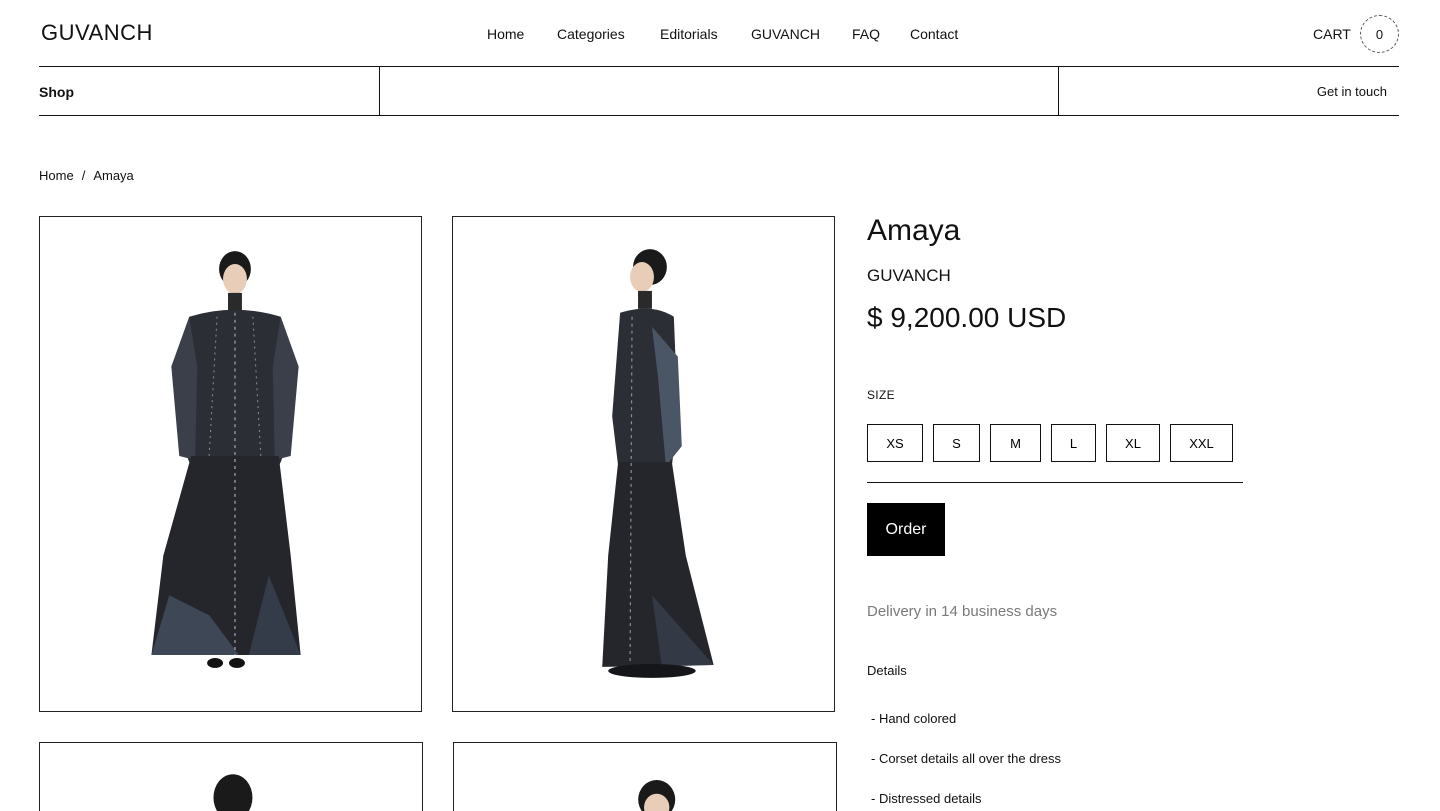  I want to click on model-detail-illustration, so click(657, 795).